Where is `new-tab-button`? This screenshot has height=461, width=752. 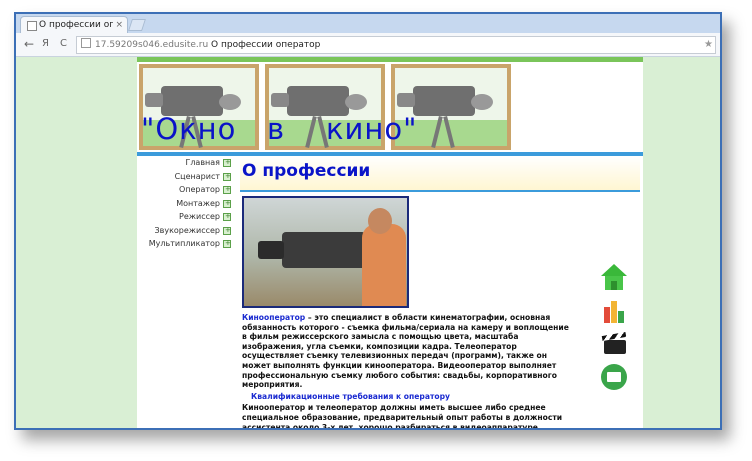
new-tab-button is located at coordinates (137, 25).